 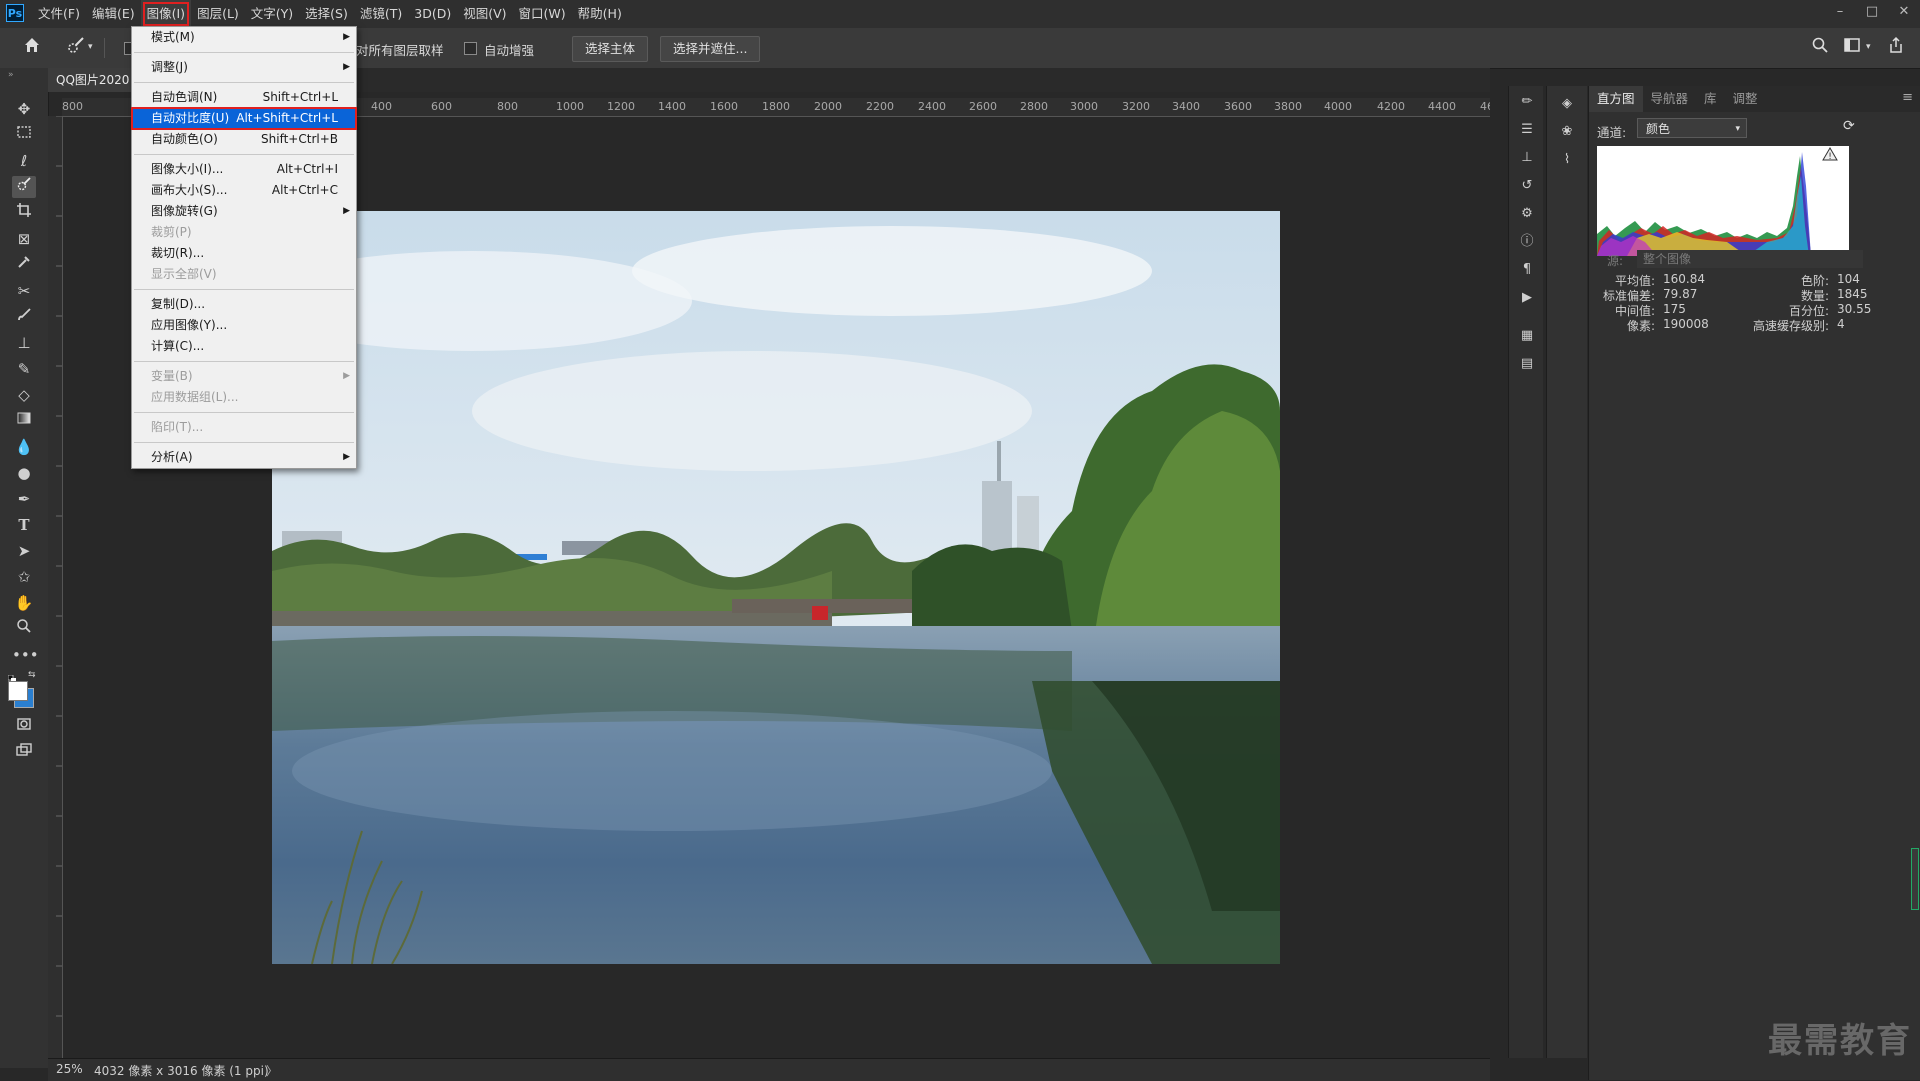 What do you see at coordinates (244, 457) in the screenshot?
I see `image-menu-item: 分析(A) ▶` at bounding box center [244, 457].